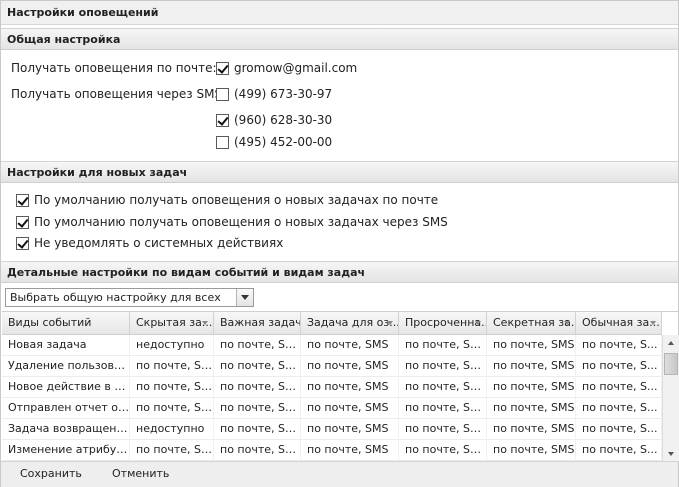 The height and width of the screenshot is (487, 679). What do you see at coordinates (670, 398) in the screenshot?
I see `grid-vertical-scrollbar` at bounding box center [670, 398].